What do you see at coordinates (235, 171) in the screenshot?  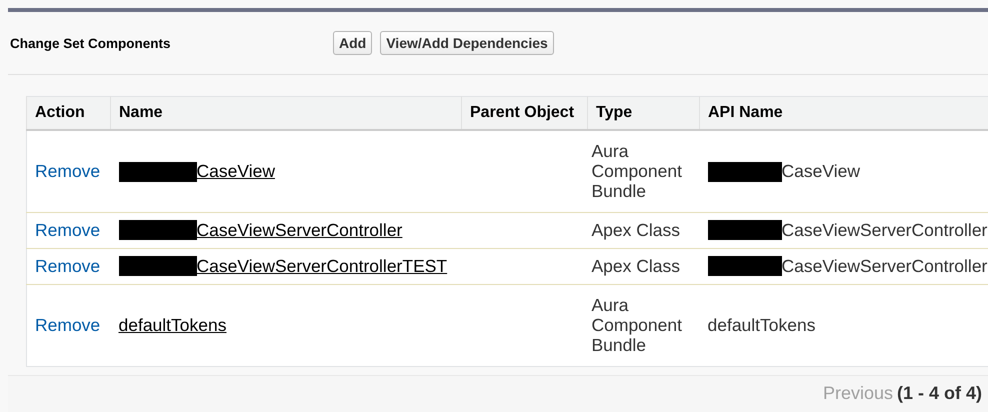 I see `component-link: CaseView` at bounding box center [235, 171].